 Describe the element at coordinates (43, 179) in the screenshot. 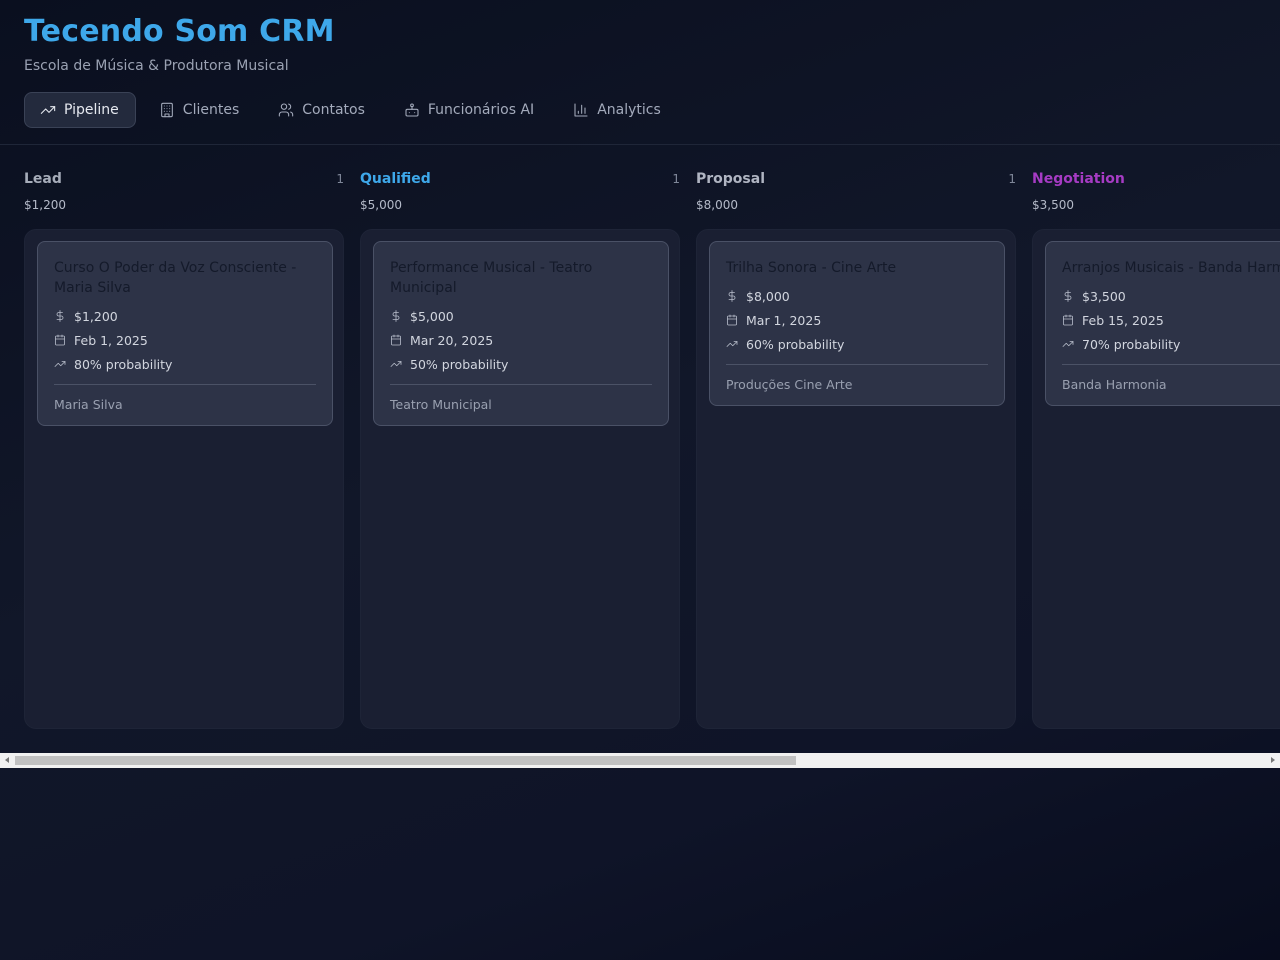

I see `column-name: Lead` at that location.